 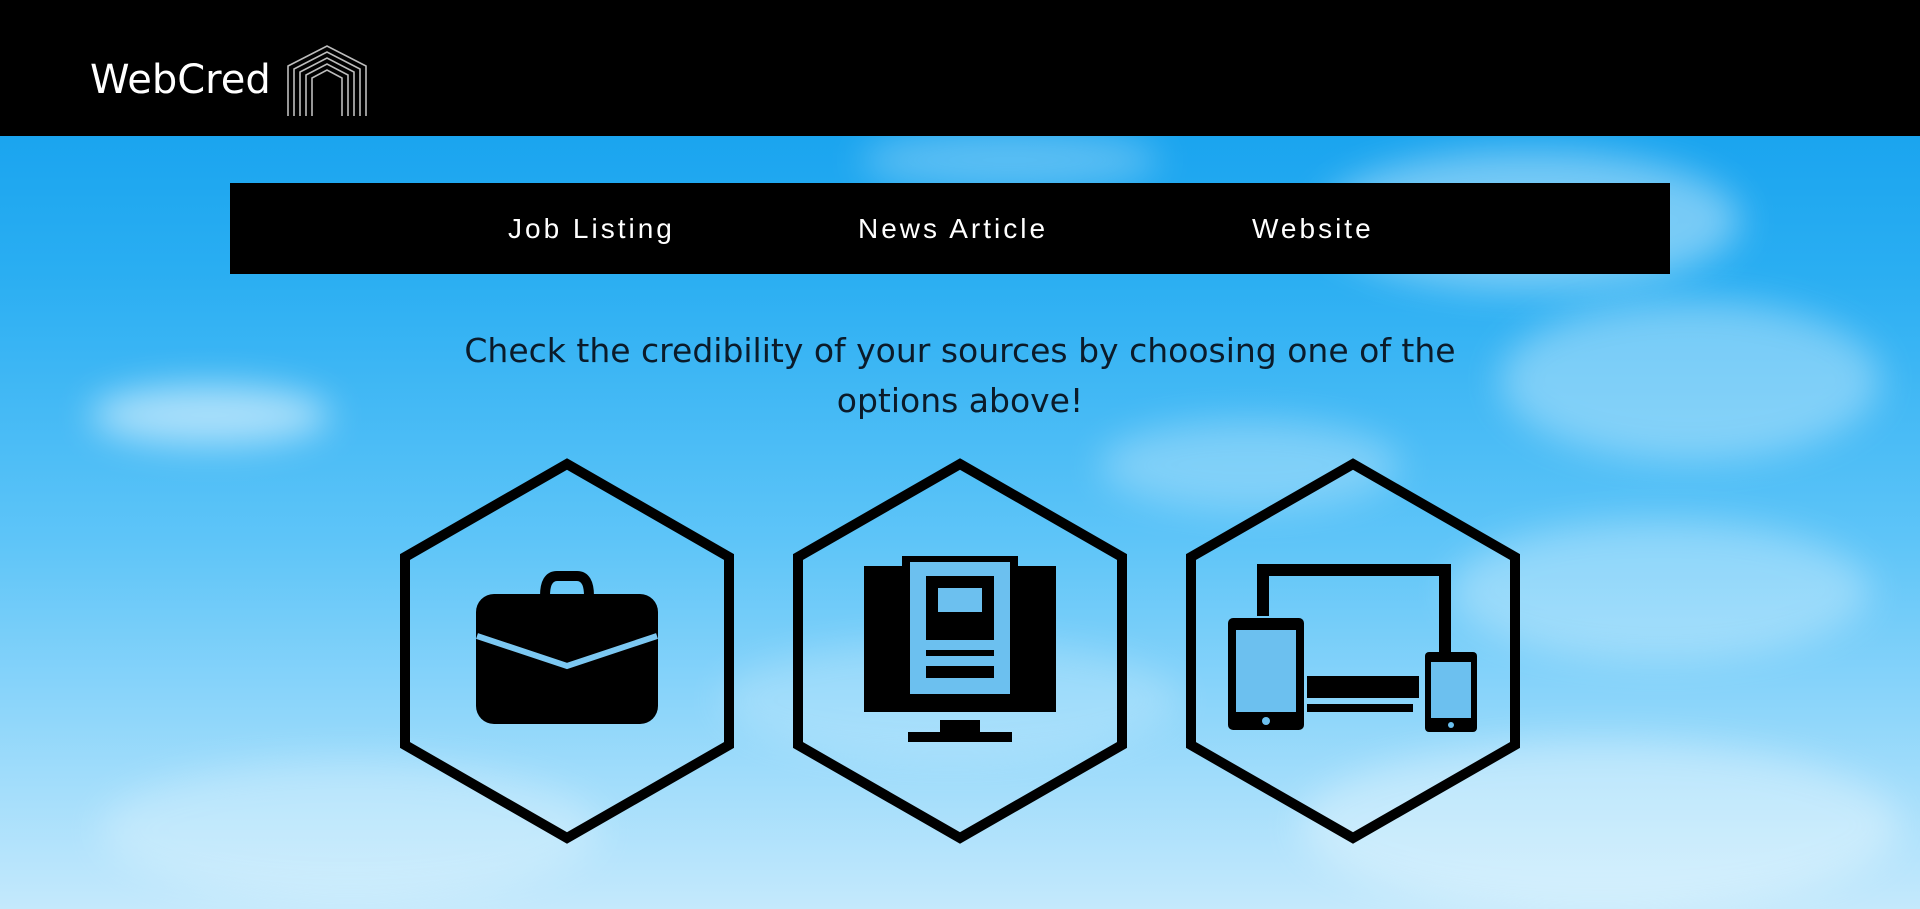 I want to click on news-article-option, so click(x=960, y=651).